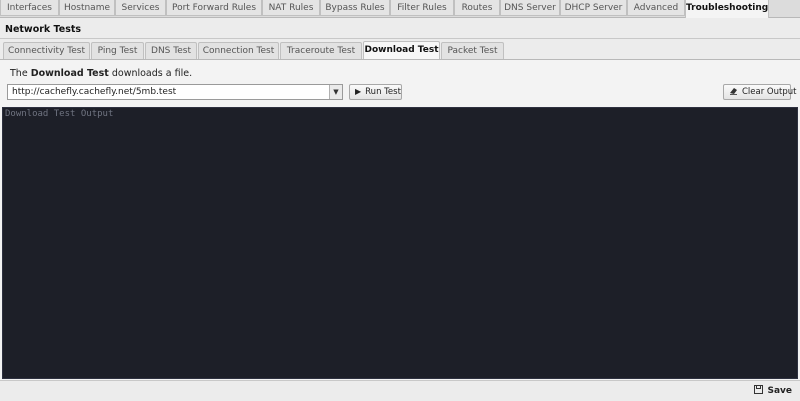  I want to click on tab-interfaces: Interfaces, so click(29, 8).